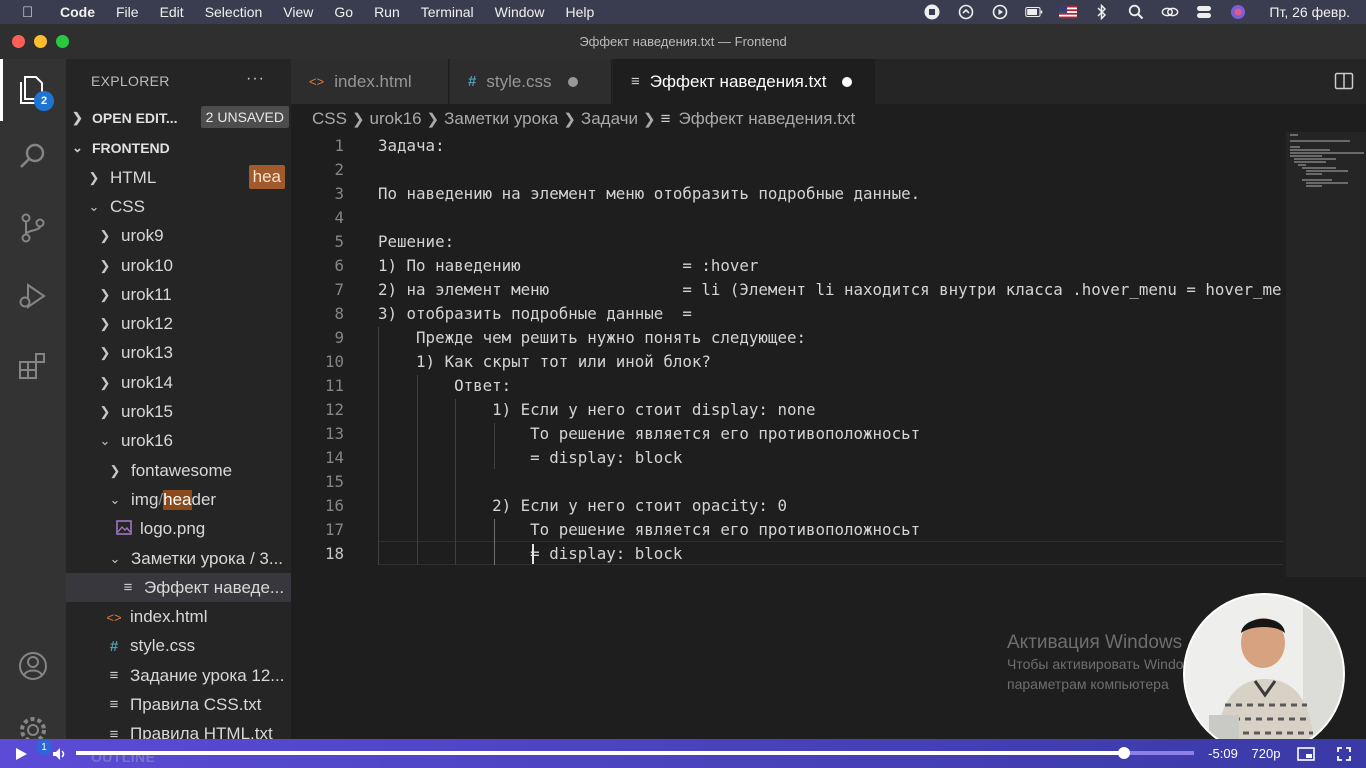  What do you see at coordinates (501, 119) in the screenshot?
I see `breadcrumb-item: Заметки урока` at bounding box center [501, 119].